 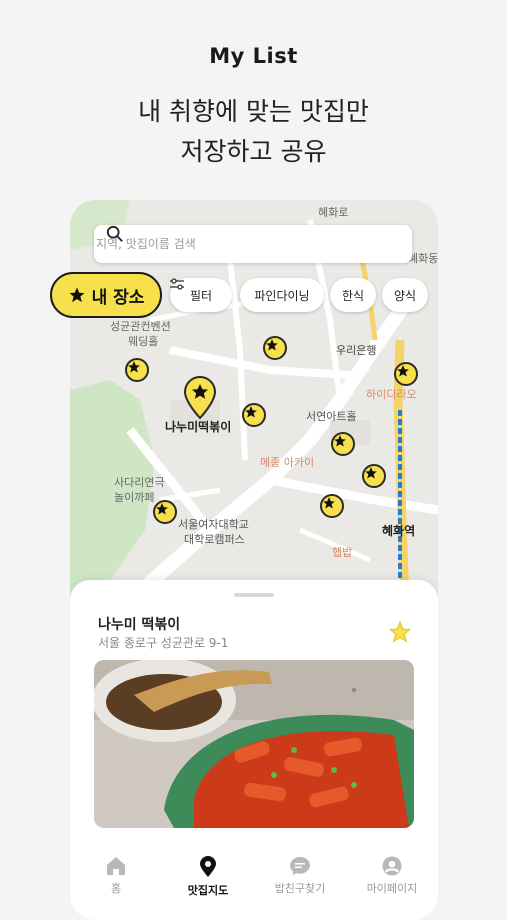 What do you see at coordinates (253, 56) in the screenshot?
I see `hero-title: My List` at bounding box center [253, 56].